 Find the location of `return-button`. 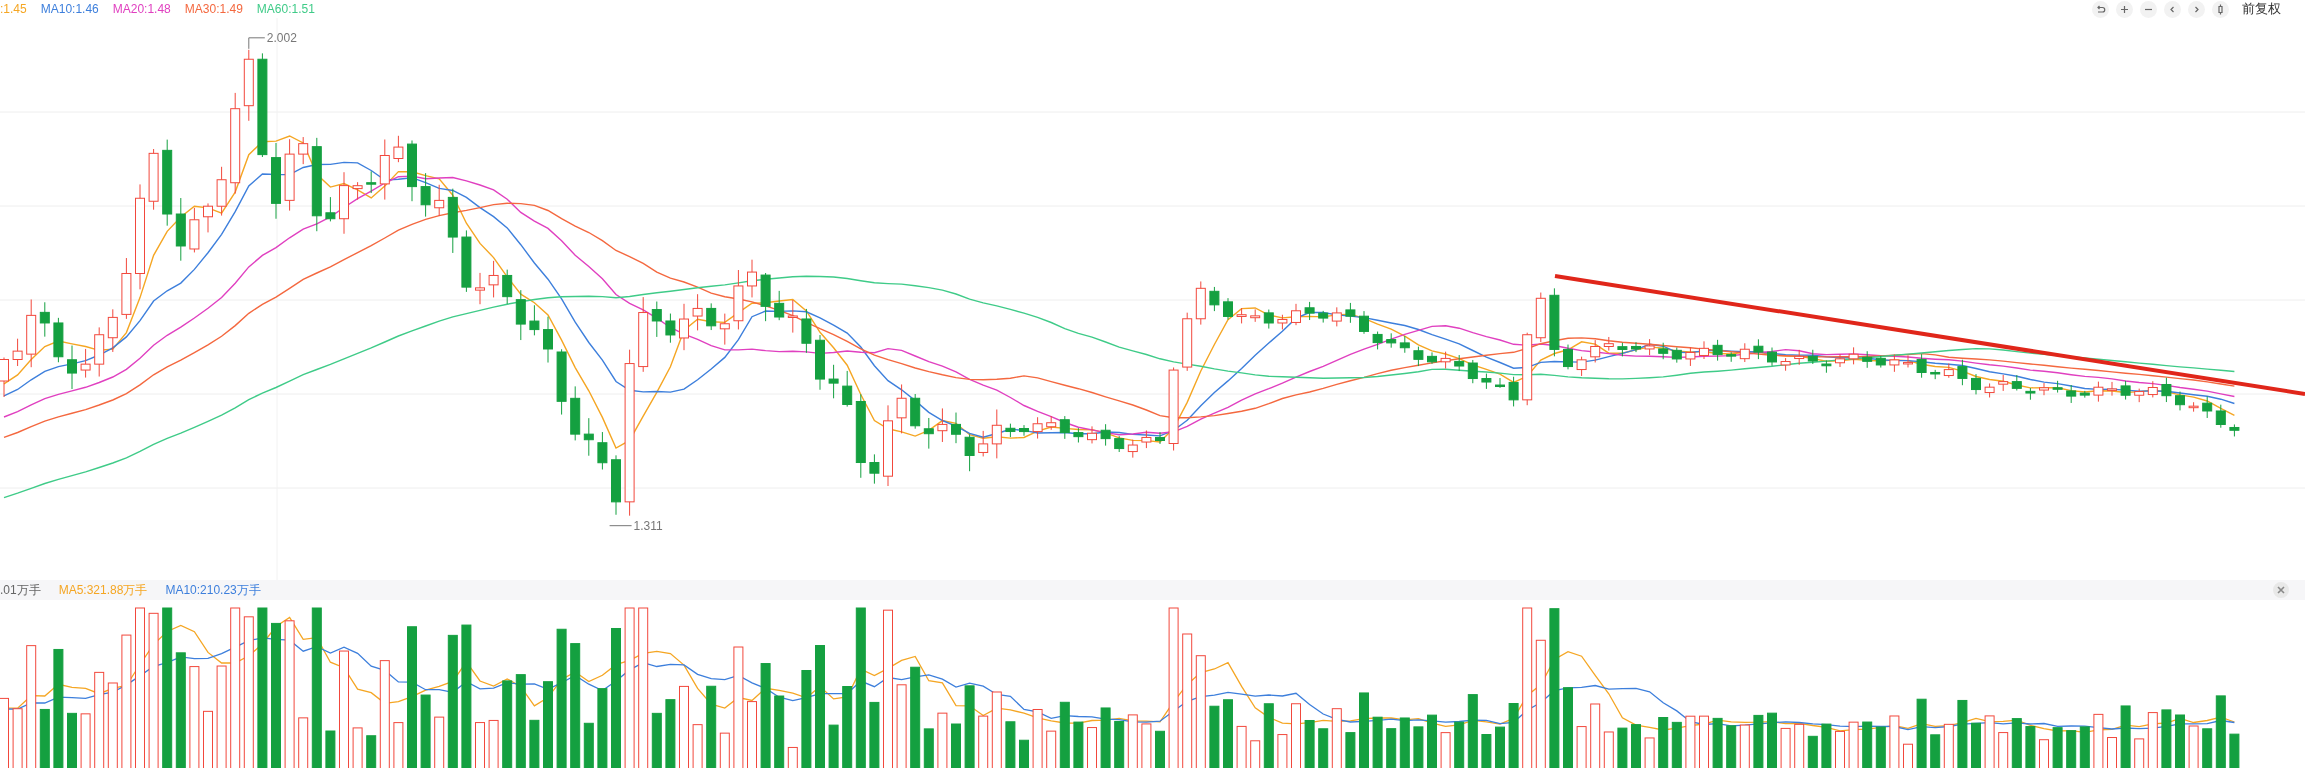

return-button is located at coordinates (2100, 9).